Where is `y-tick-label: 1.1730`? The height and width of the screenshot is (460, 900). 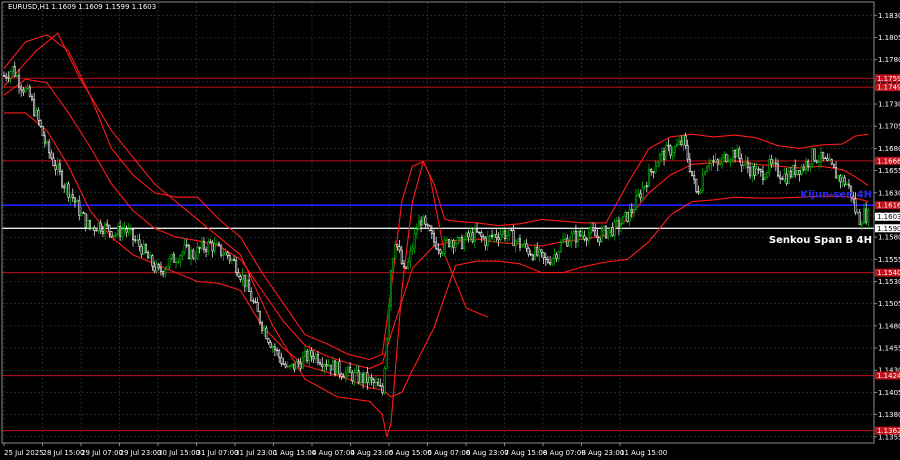 y-tick-label: 1.1730 is located at coordinates (889, 105).